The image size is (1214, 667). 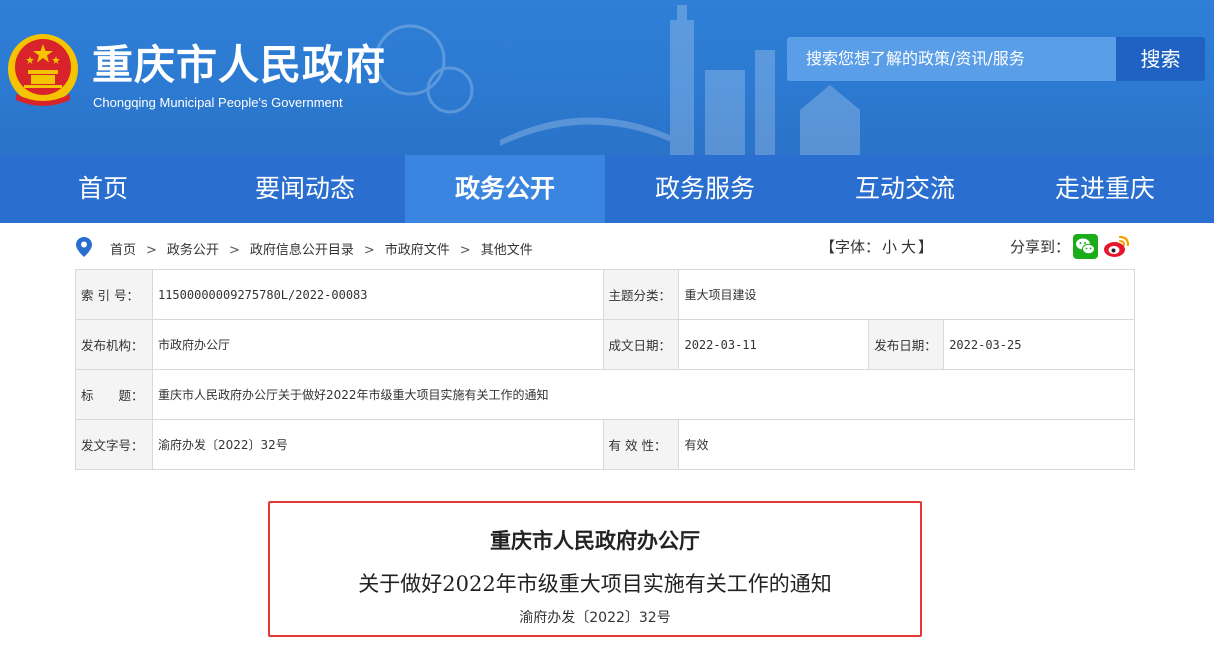 What do you see at coordinates (193, 248) in the screenshot?
I see `breadcrumb-item-gov-affairs: 政务公开` at bounding box center [193, 248].